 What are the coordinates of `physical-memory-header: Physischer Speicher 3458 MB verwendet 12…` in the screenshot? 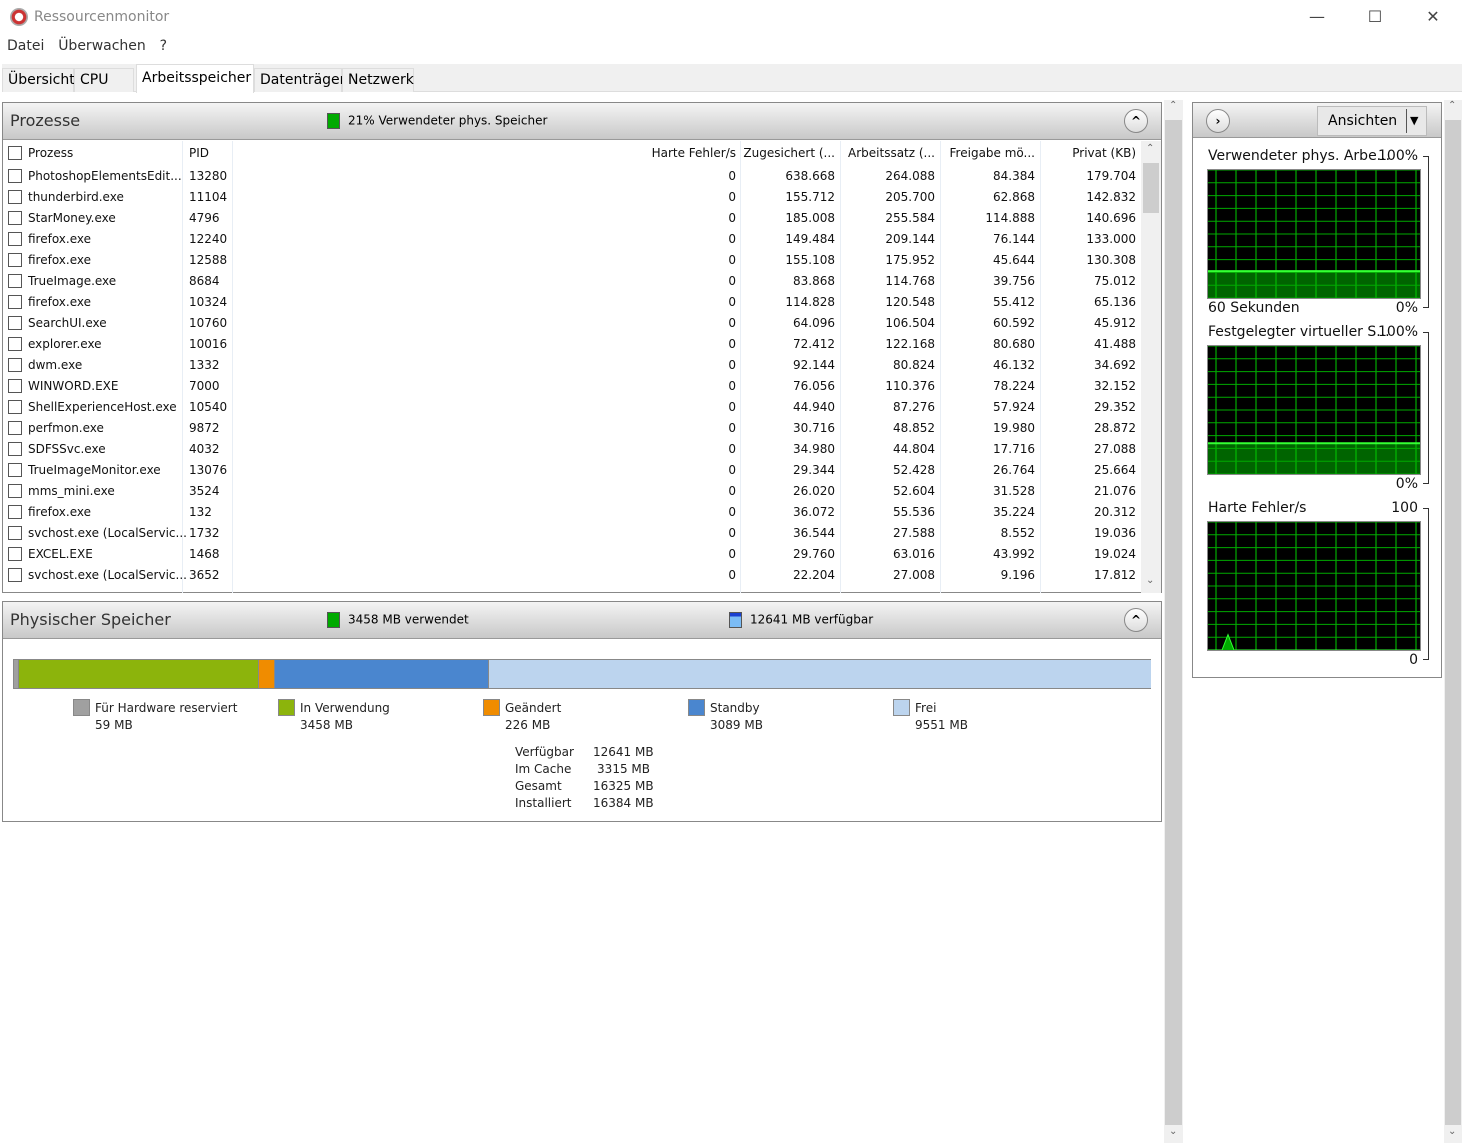 It's located at (582, 620).